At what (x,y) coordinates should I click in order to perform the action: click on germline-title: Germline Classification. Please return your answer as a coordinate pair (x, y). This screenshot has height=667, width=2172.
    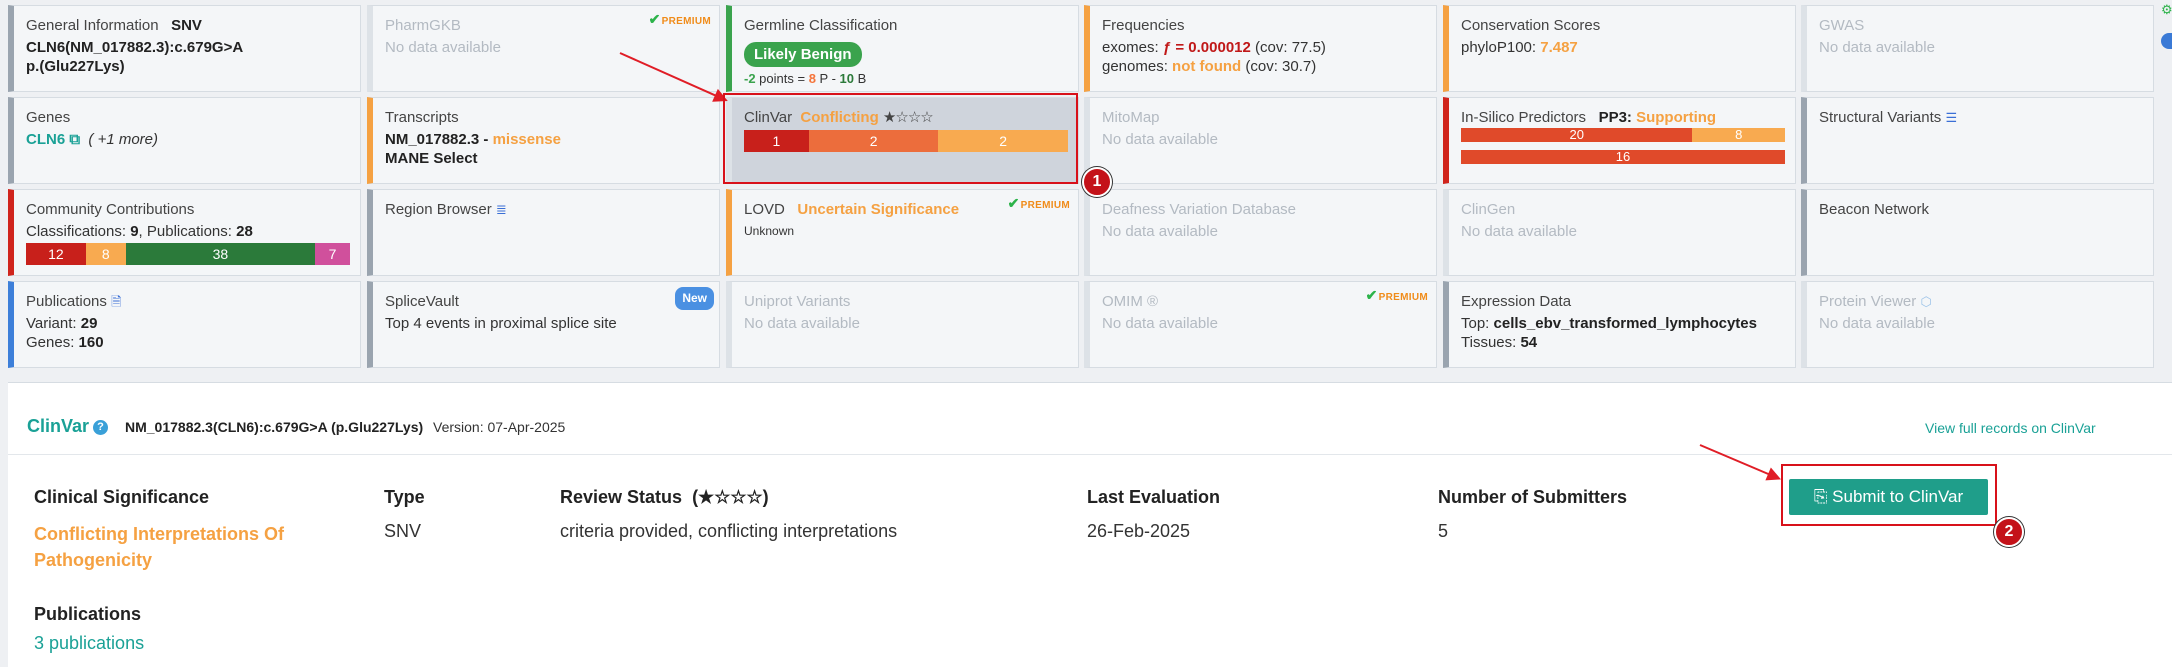
    Looking at the image, I should click on (821, 25).